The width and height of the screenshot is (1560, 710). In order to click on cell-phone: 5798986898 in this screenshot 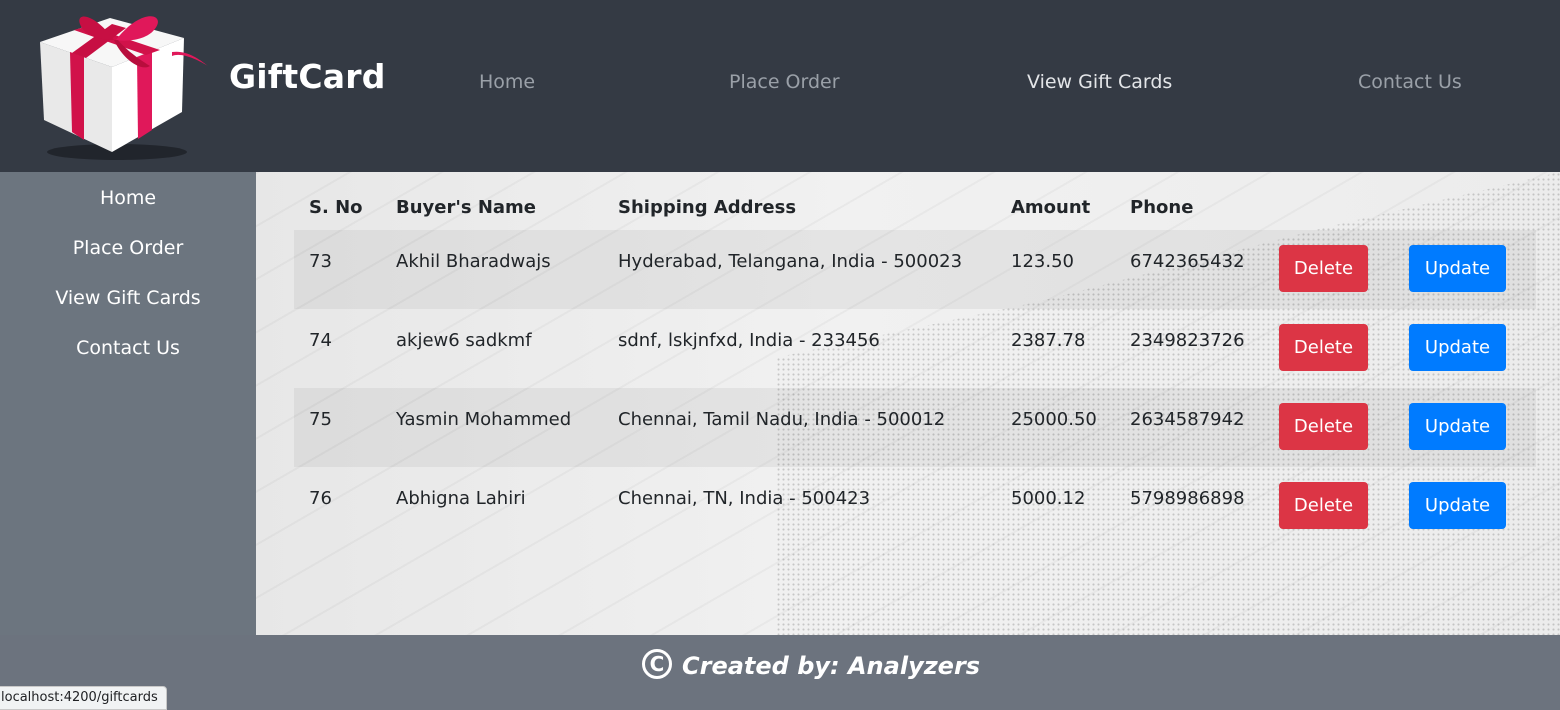, I will do `click(1187, 498)`.